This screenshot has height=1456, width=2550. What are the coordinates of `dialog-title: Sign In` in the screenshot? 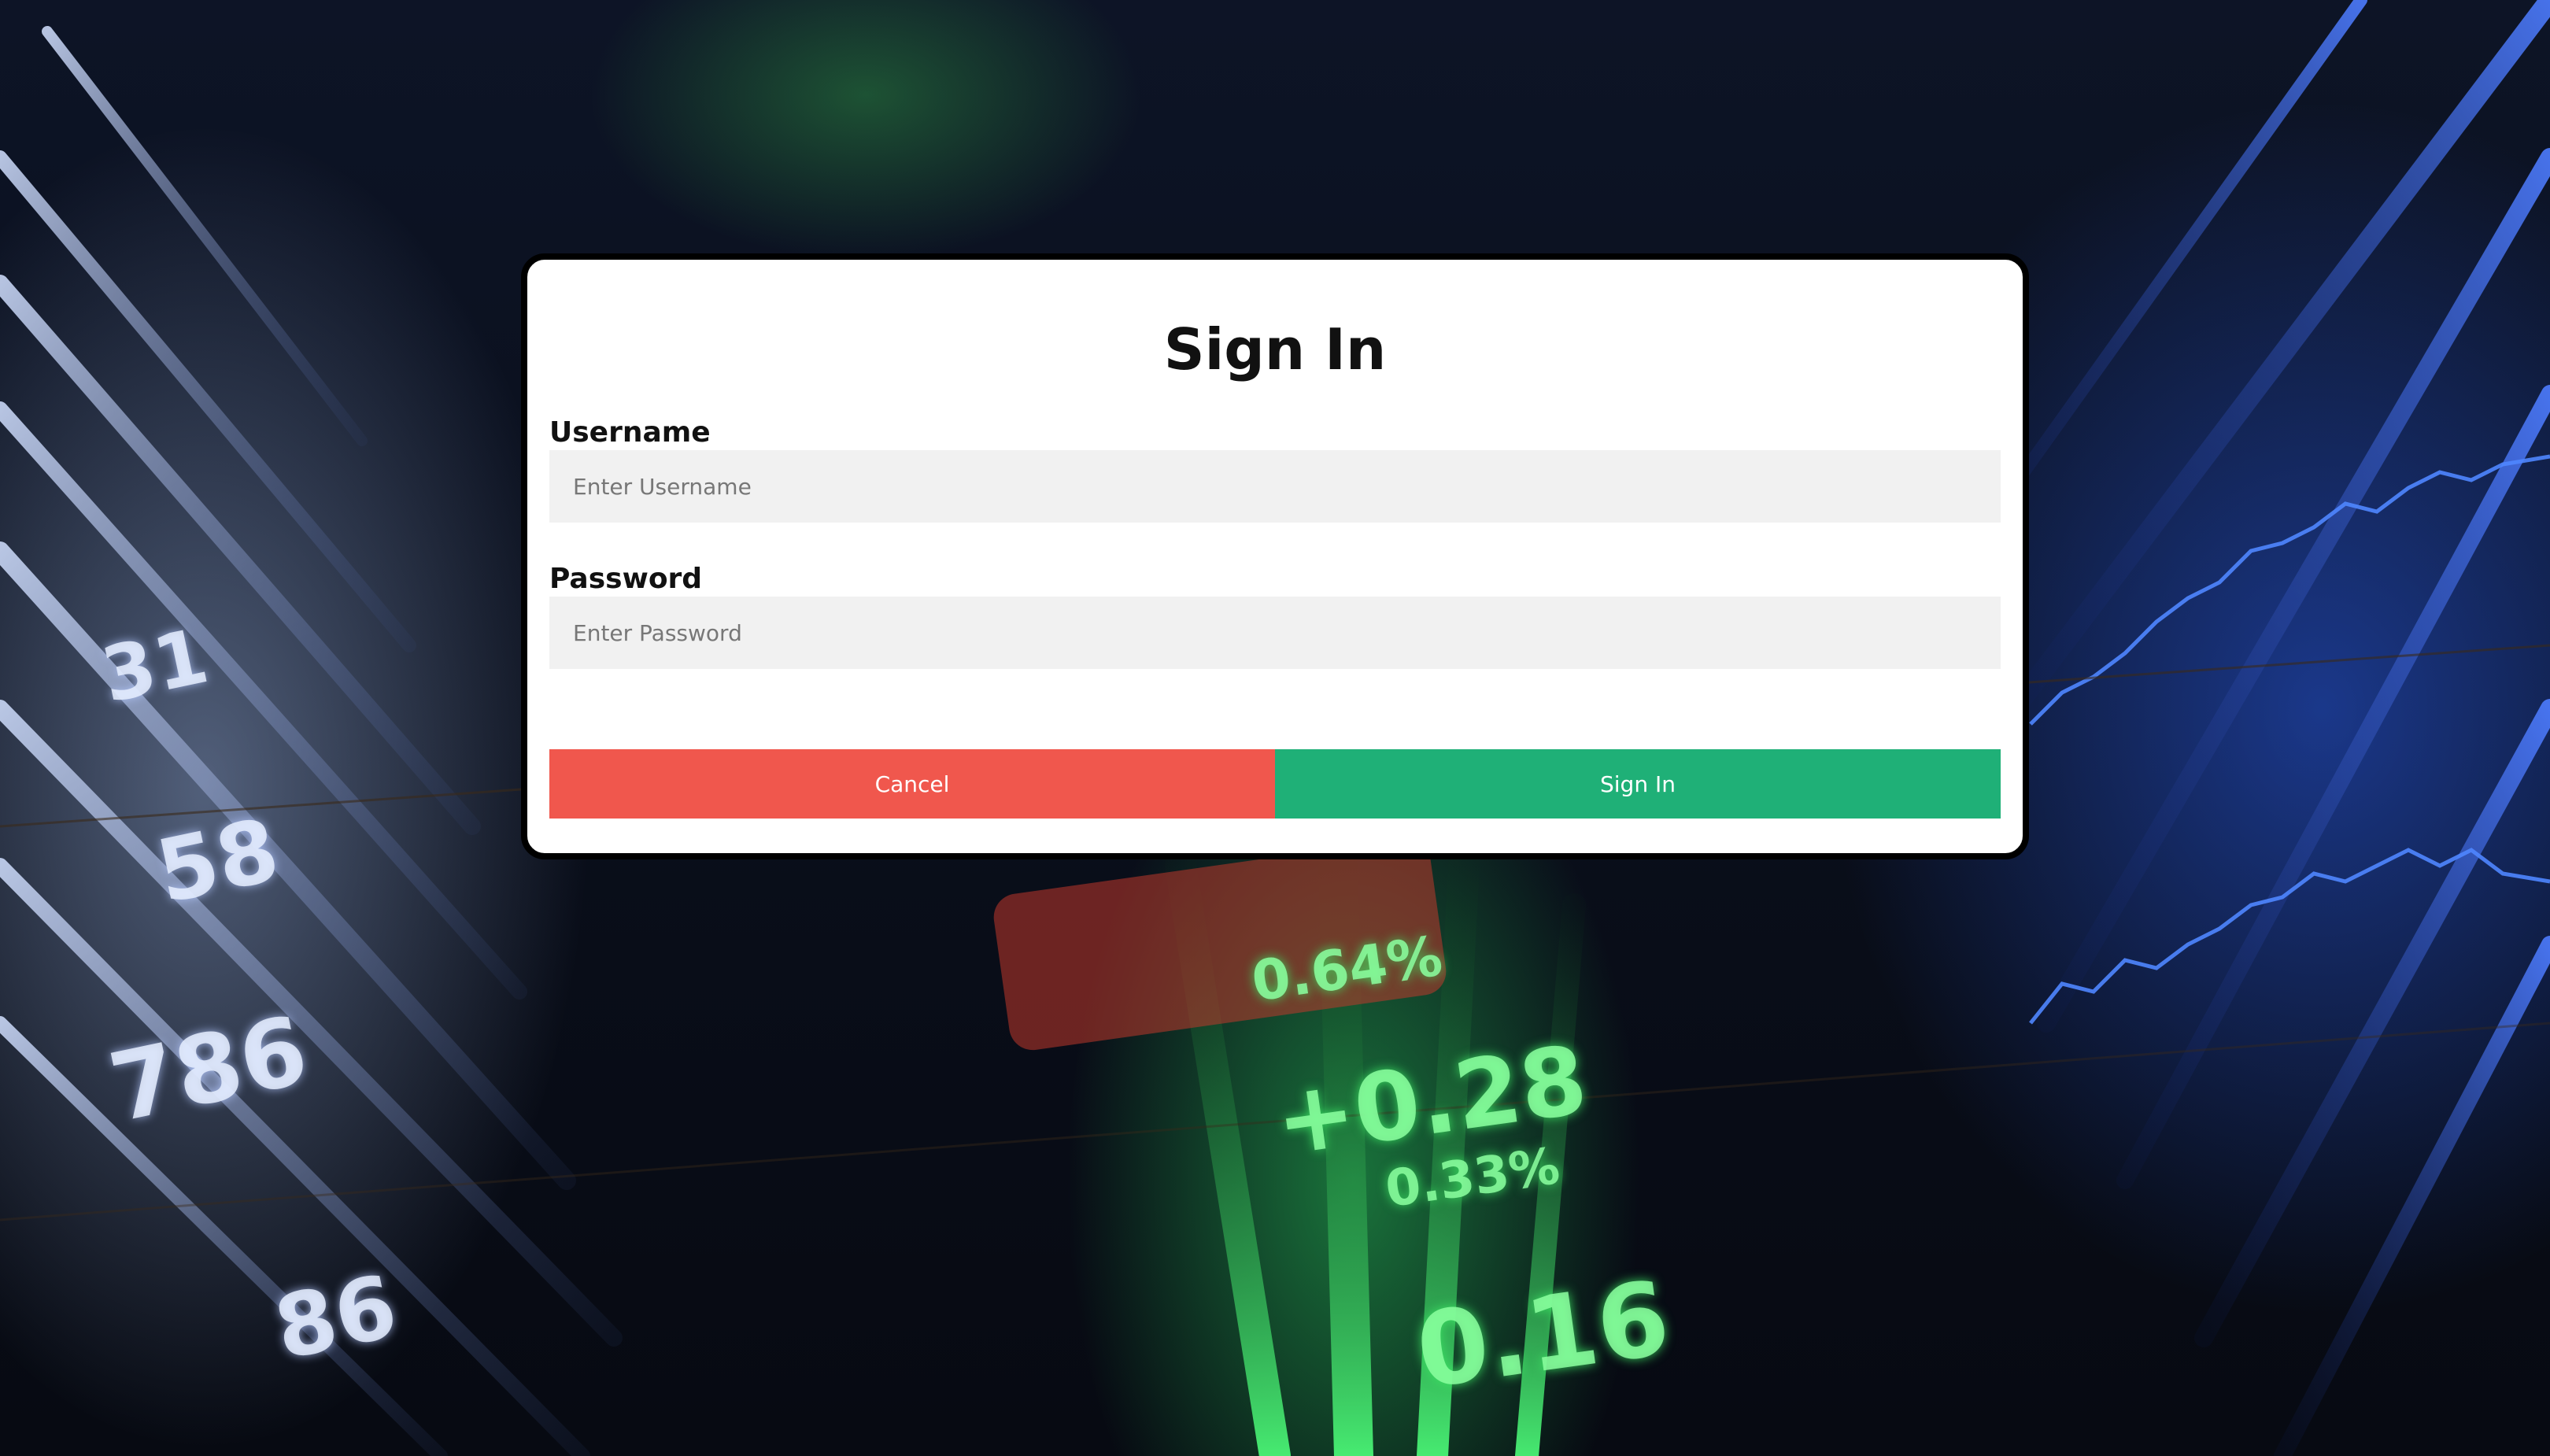 It's located at (1275, 349).